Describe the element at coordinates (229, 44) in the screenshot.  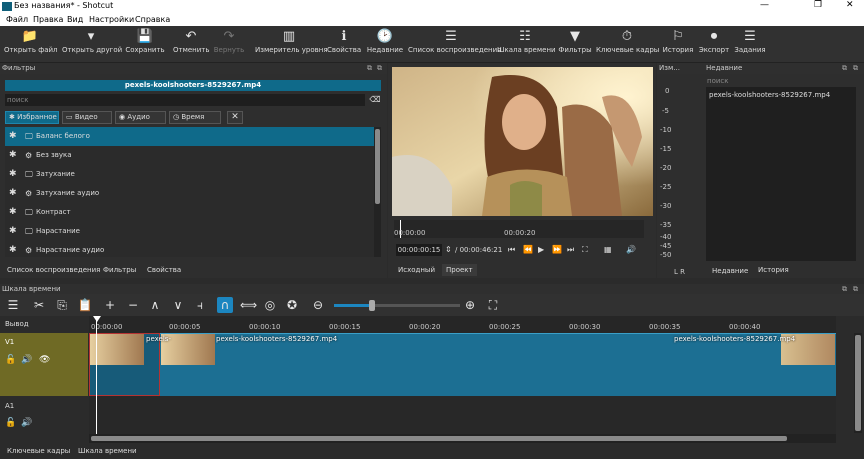
I see `redo-button: ↷ Вернуть` at that location.